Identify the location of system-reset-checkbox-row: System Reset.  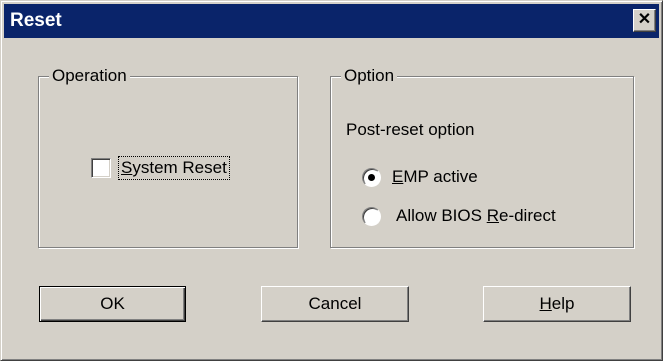
(160, 168).